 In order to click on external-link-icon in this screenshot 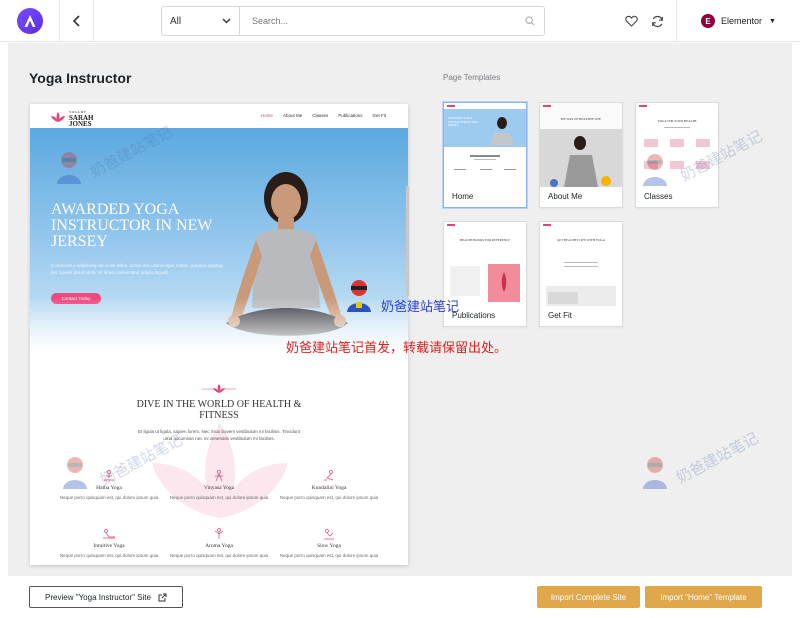, I will do `click(162, 597)`.